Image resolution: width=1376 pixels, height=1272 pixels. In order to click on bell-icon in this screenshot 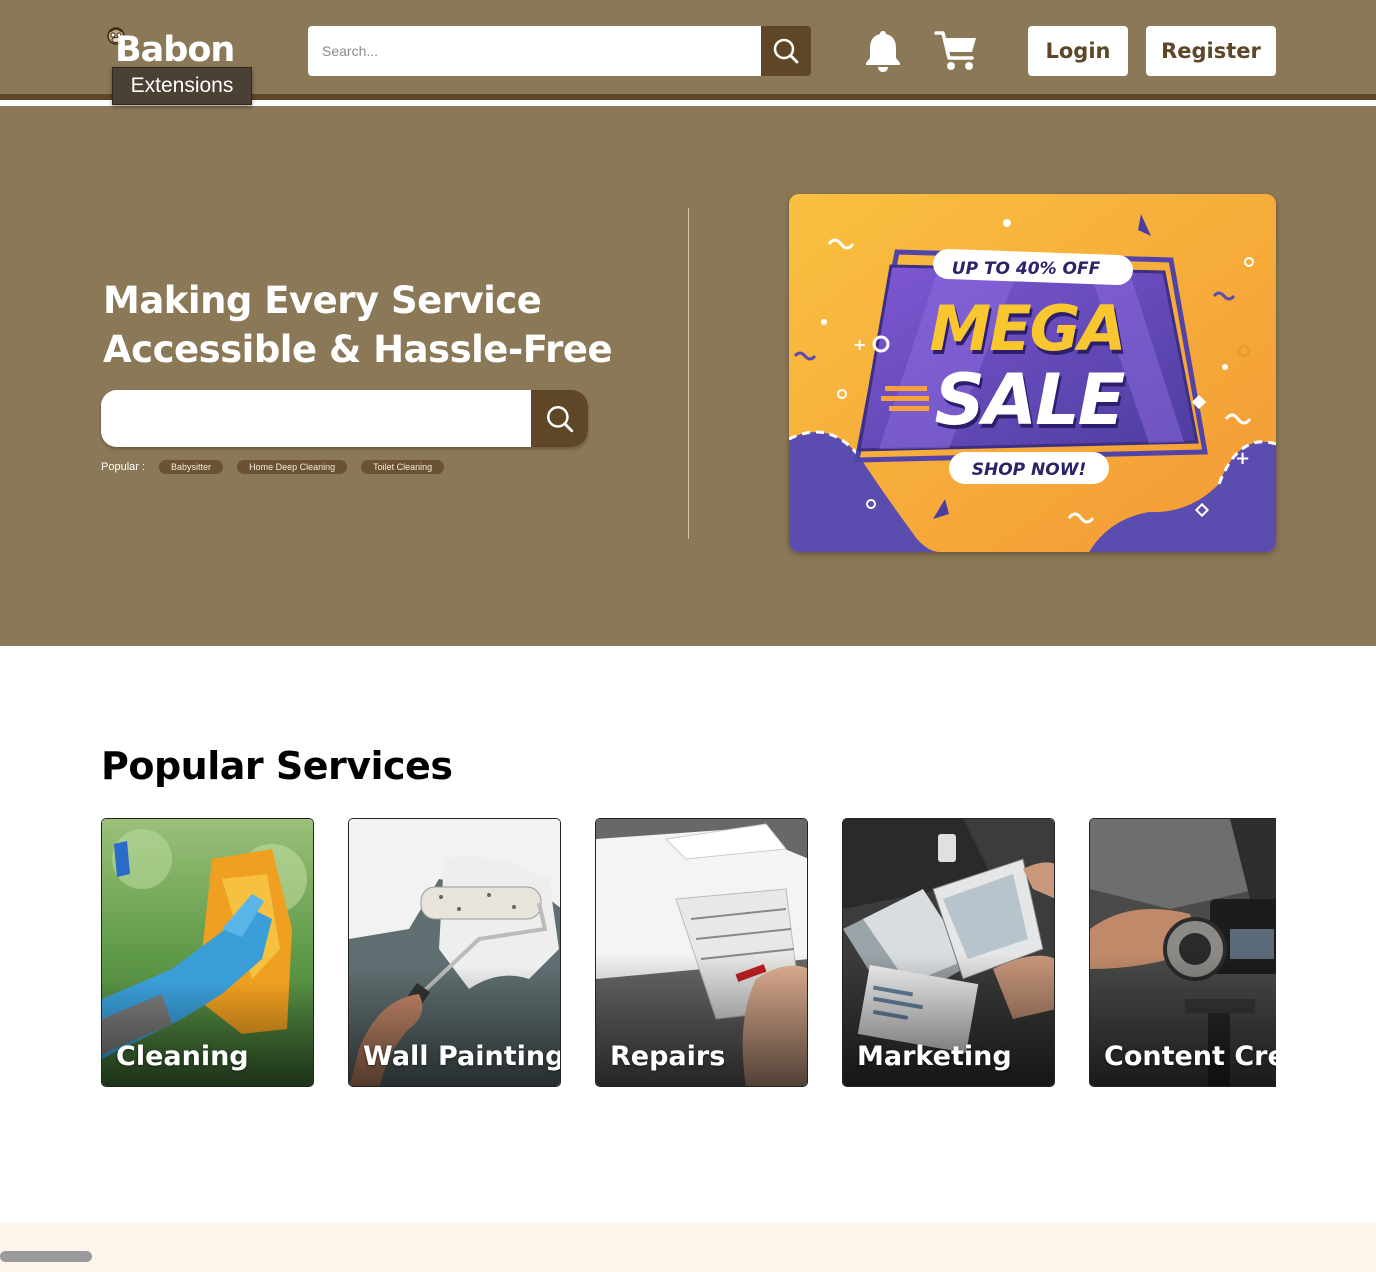, I will do `click(883, 51)`.